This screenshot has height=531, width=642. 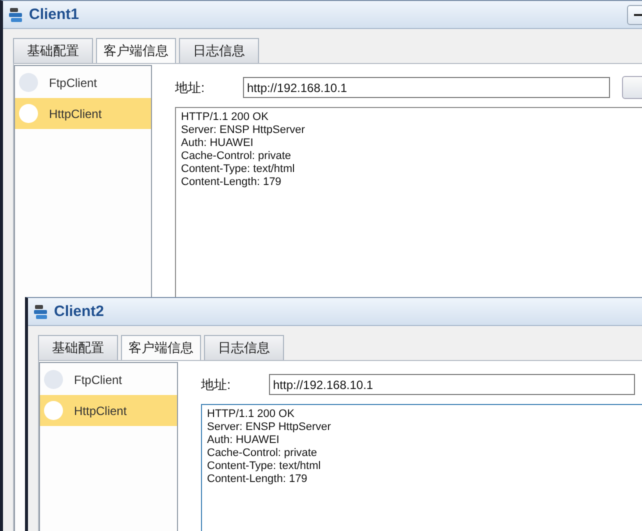 What do you see at coordinates (79, 311) in the screenshot?
I see `window-title: Client2` at bounding box center [79, 311].